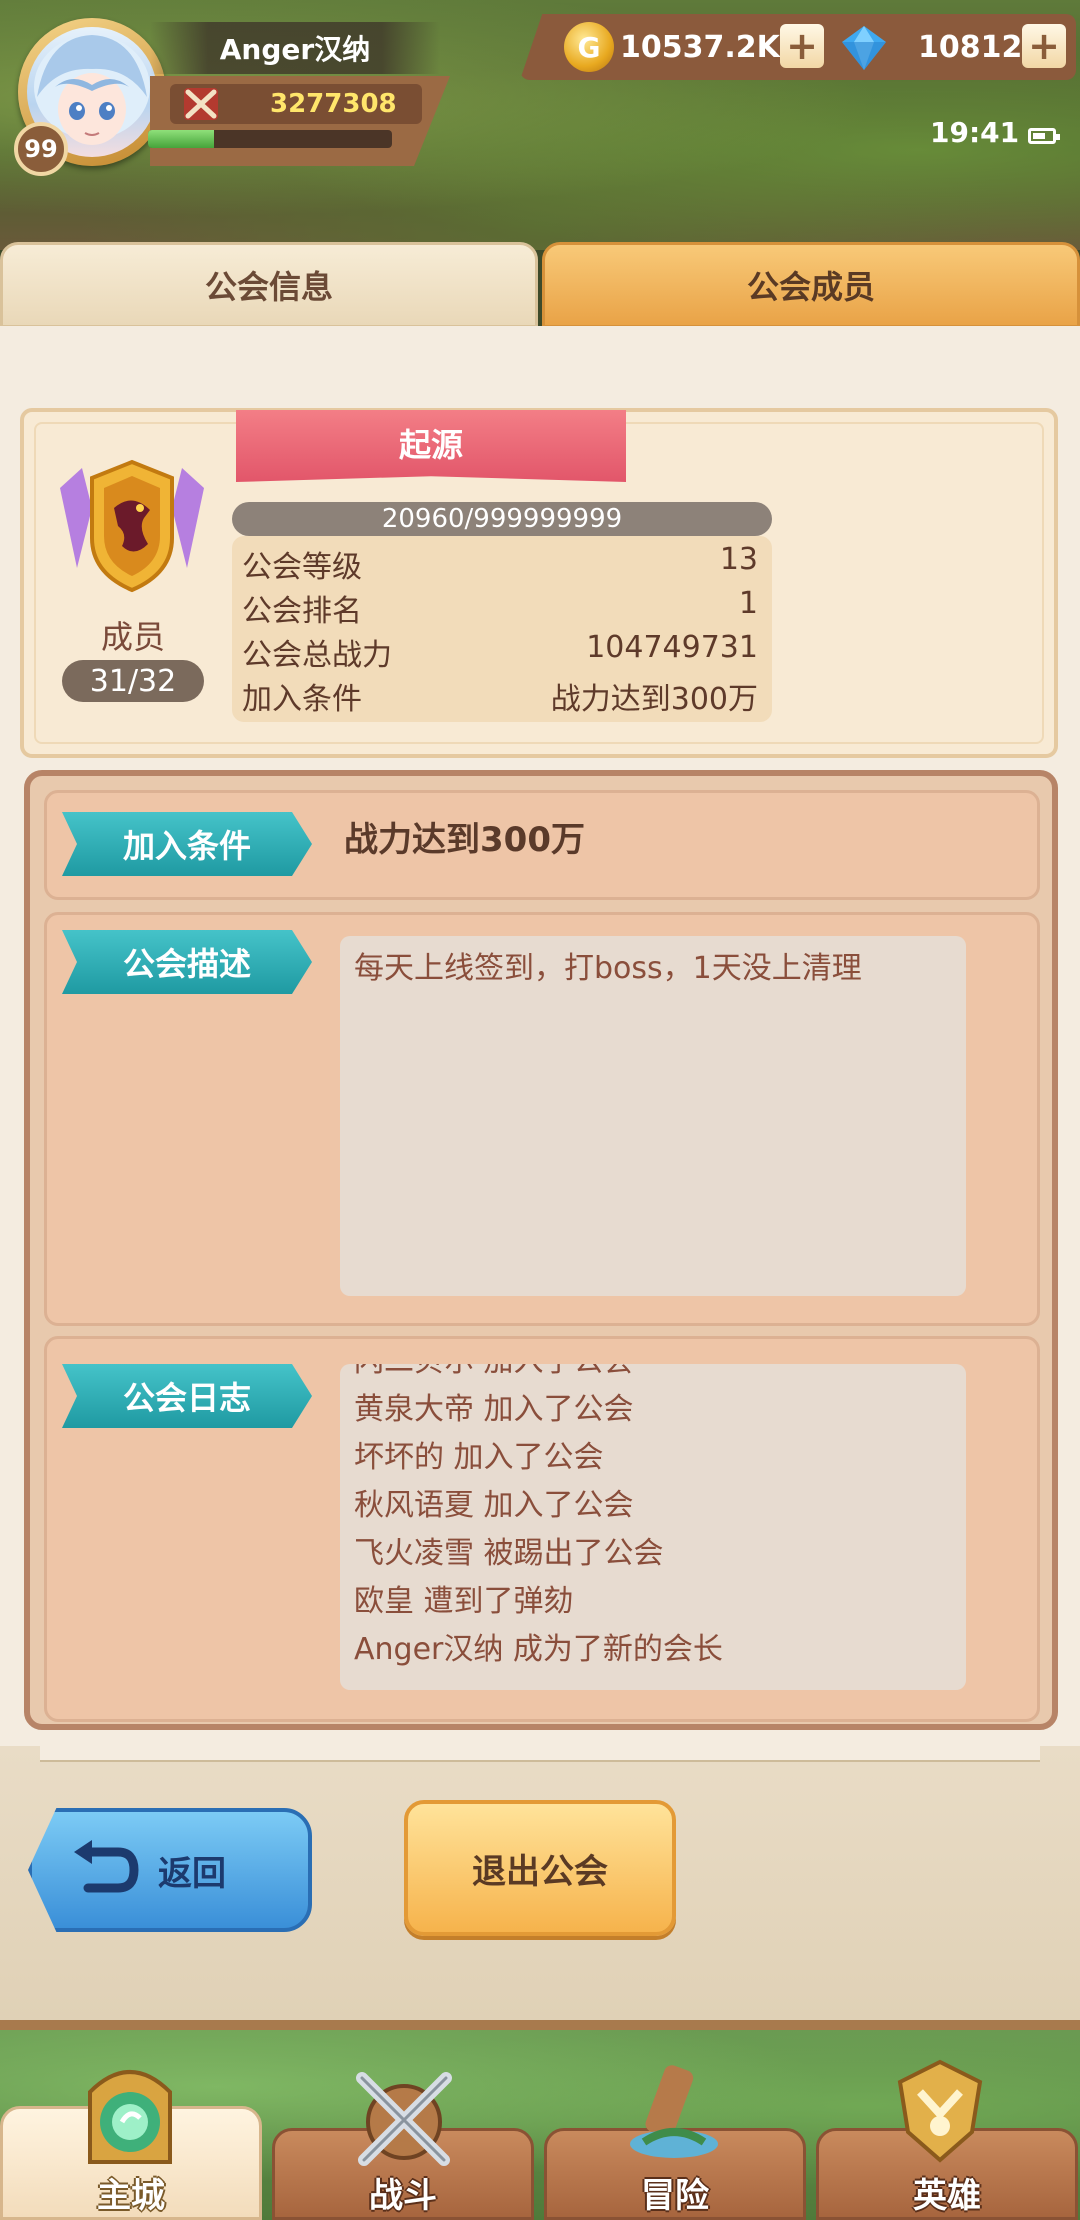 Image resolution: width=1080 pixels, height=2220 pixels. Describe the element at coordinates (540, 1868) in the screenshot. I see `quit-guild-button: 退出公会` at that location.